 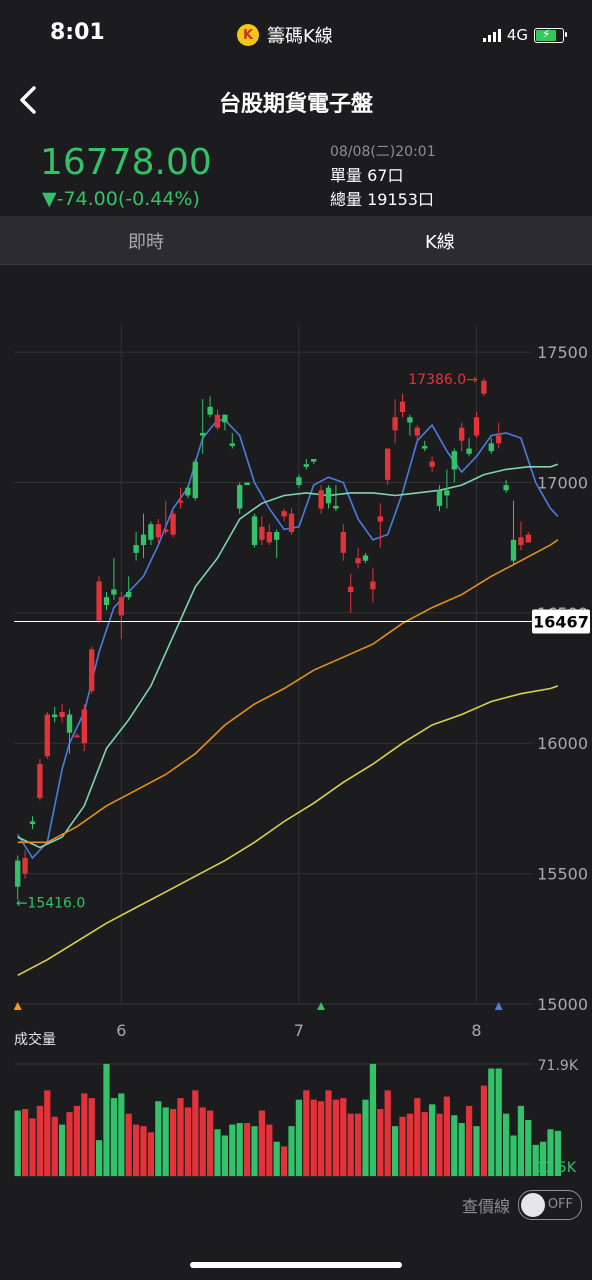 What do you see at coordinates (300, 36) in the screenshot?
I see `status-app-name: 籌碼K線` at bounding box center [300, 36].